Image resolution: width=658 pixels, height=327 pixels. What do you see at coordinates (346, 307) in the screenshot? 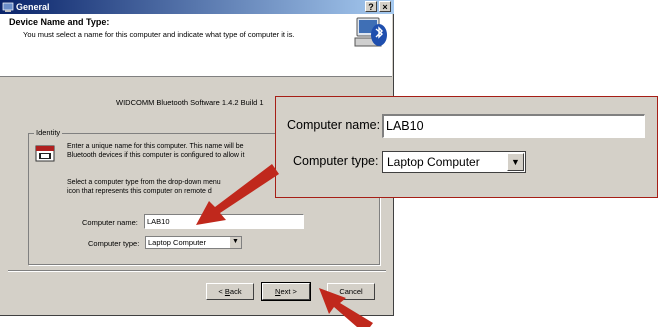
I see `arrow-to-next-button` at bounding box center [346, 307].